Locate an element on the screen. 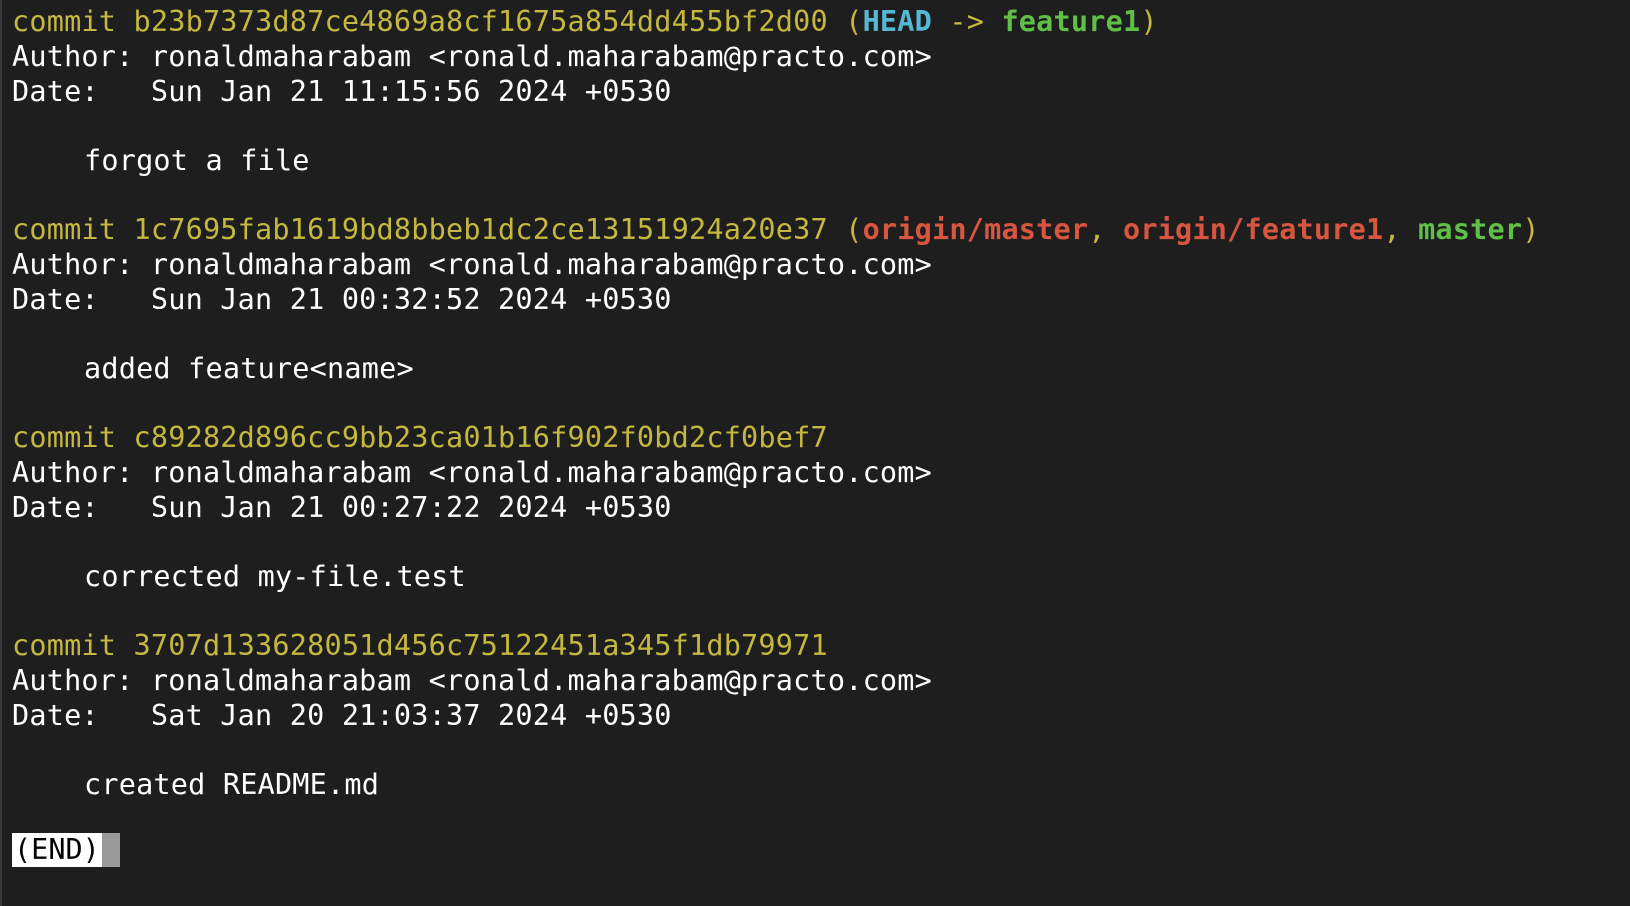  local-branch-ref: feature1 is located at coordinates (1071, 21).